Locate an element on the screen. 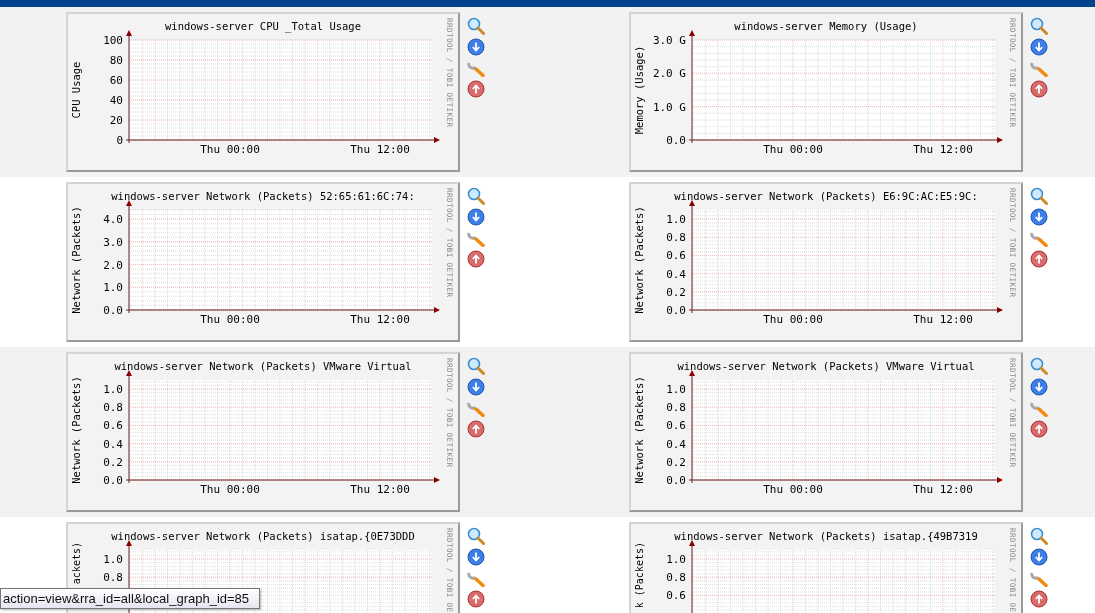  tick-label: 2.0 G is located at coordinates (669, 74).